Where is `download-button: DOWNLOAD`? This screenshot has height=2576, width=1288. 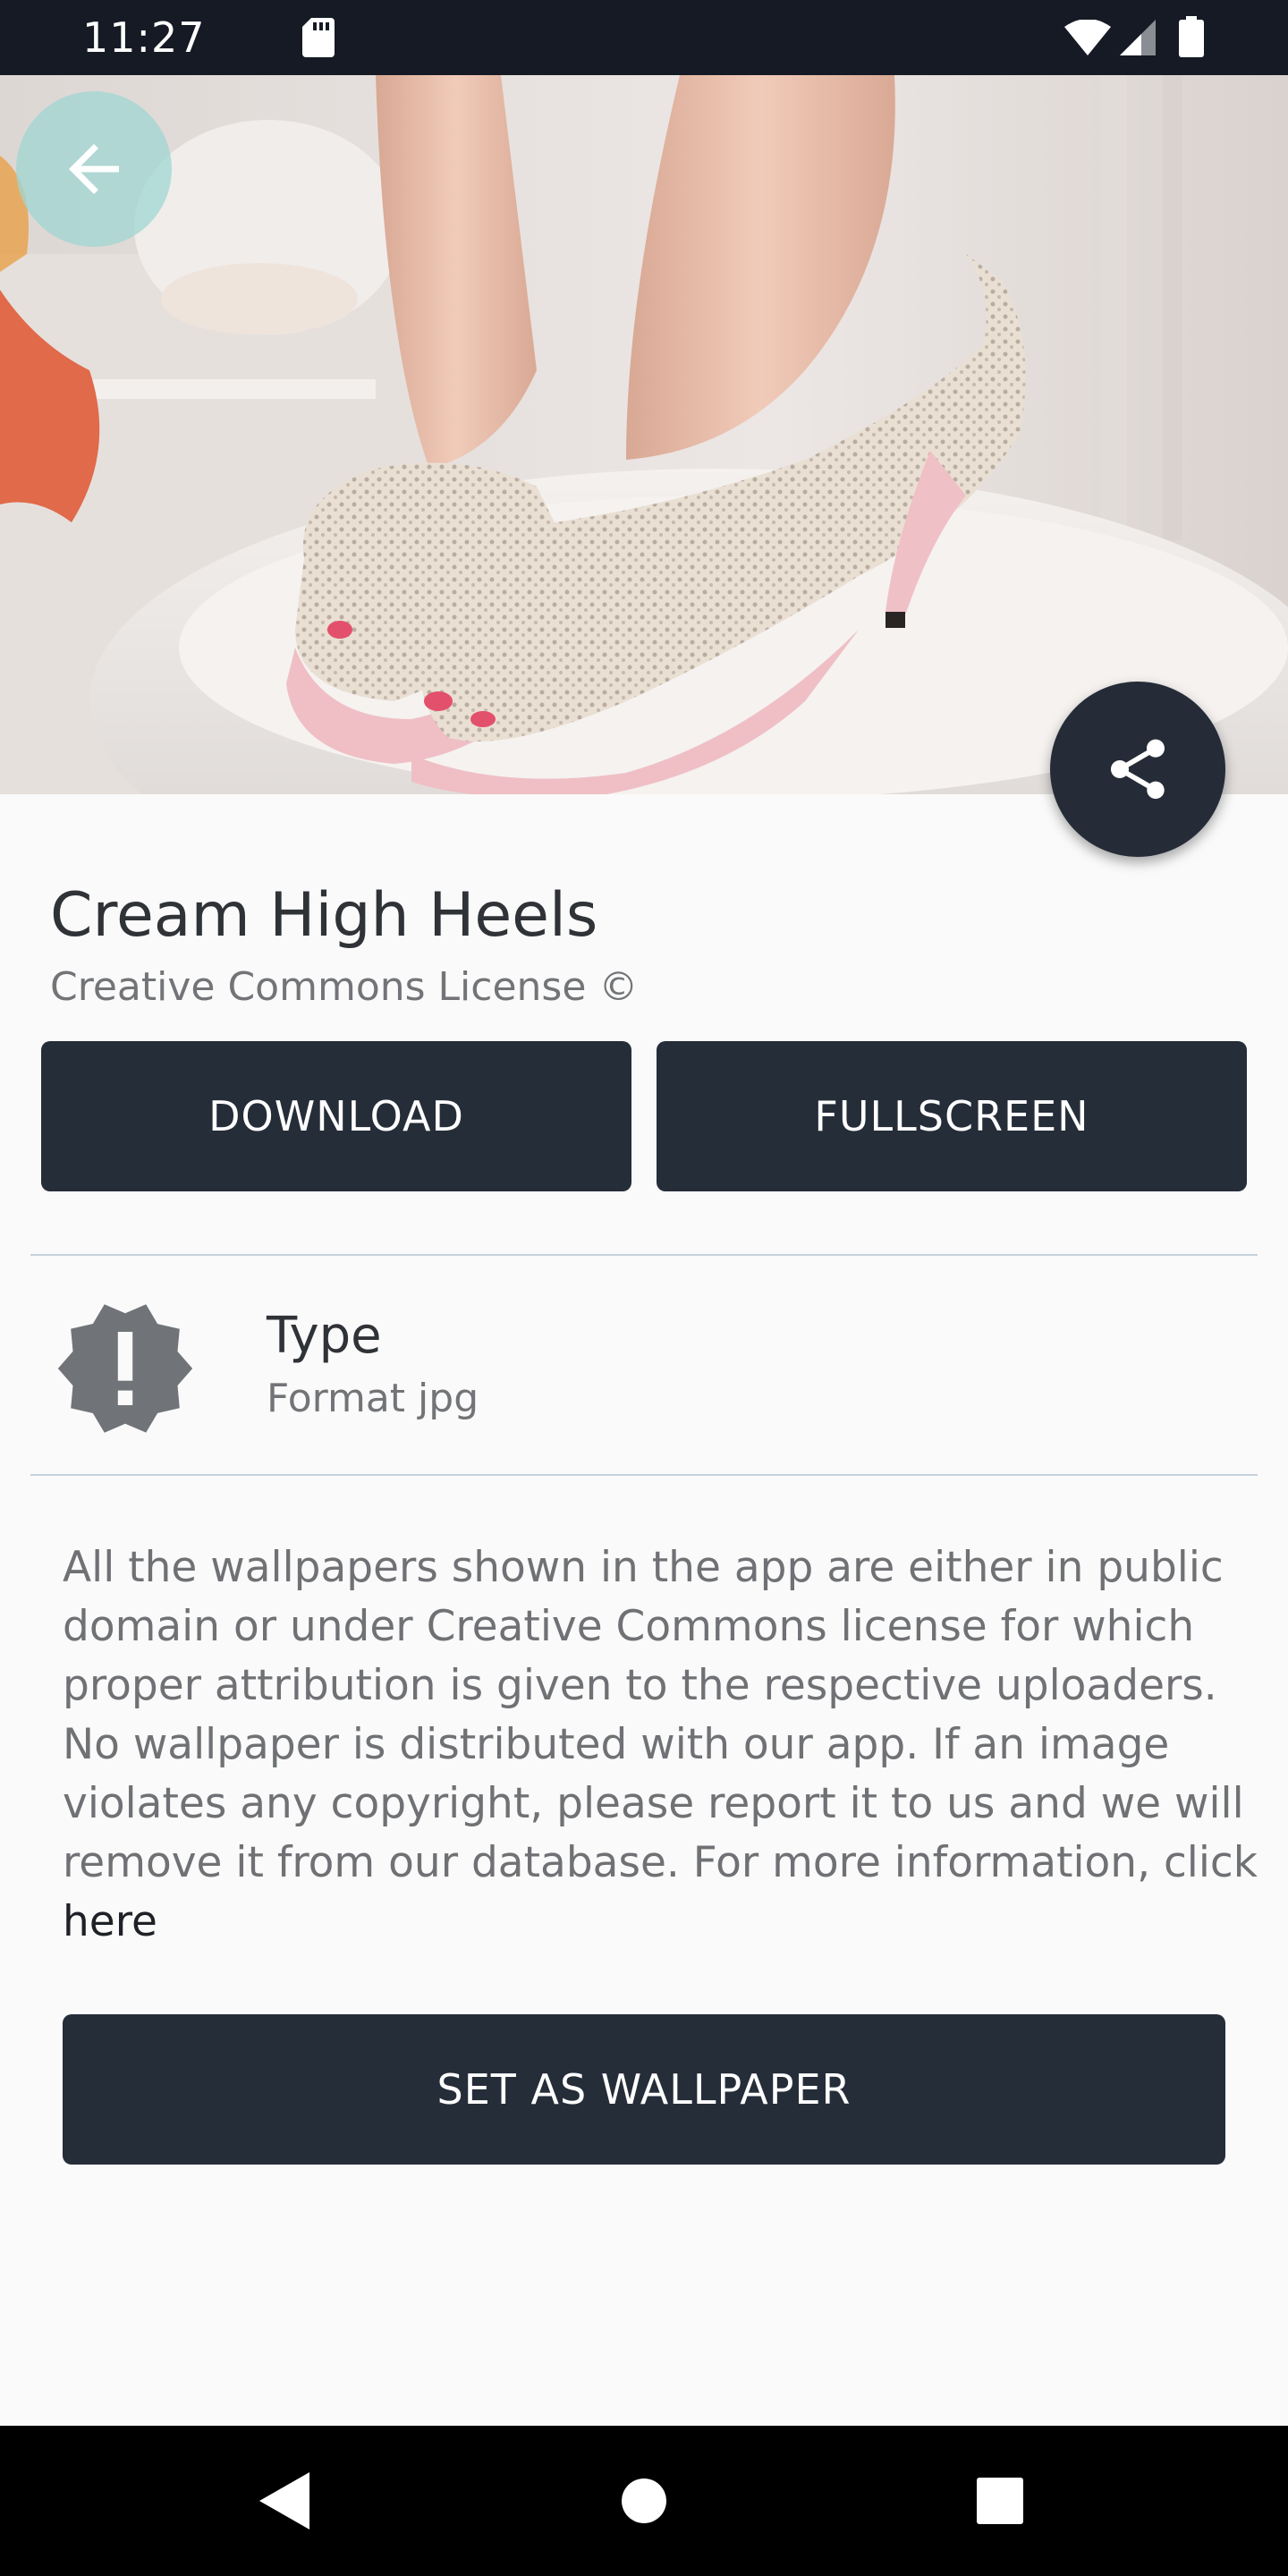
download-button: DOWNLOAD is located at coordinates (336, 1116).